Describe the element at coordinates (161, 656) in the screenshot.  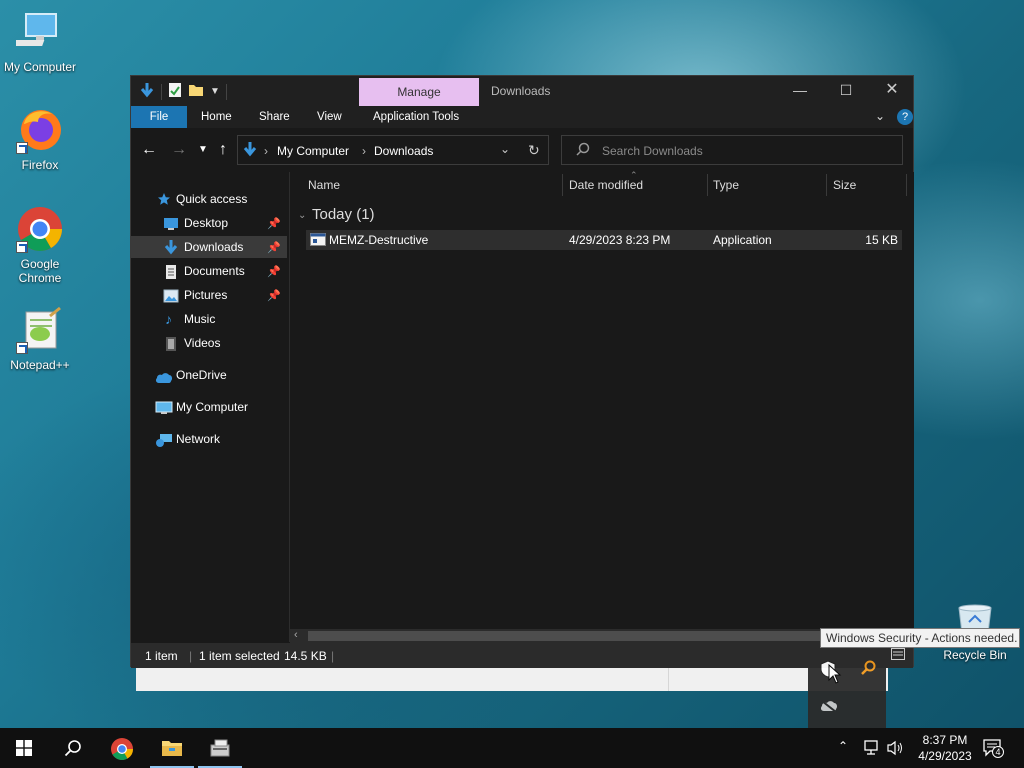
I see `status-item-count: 1 item` at that location.